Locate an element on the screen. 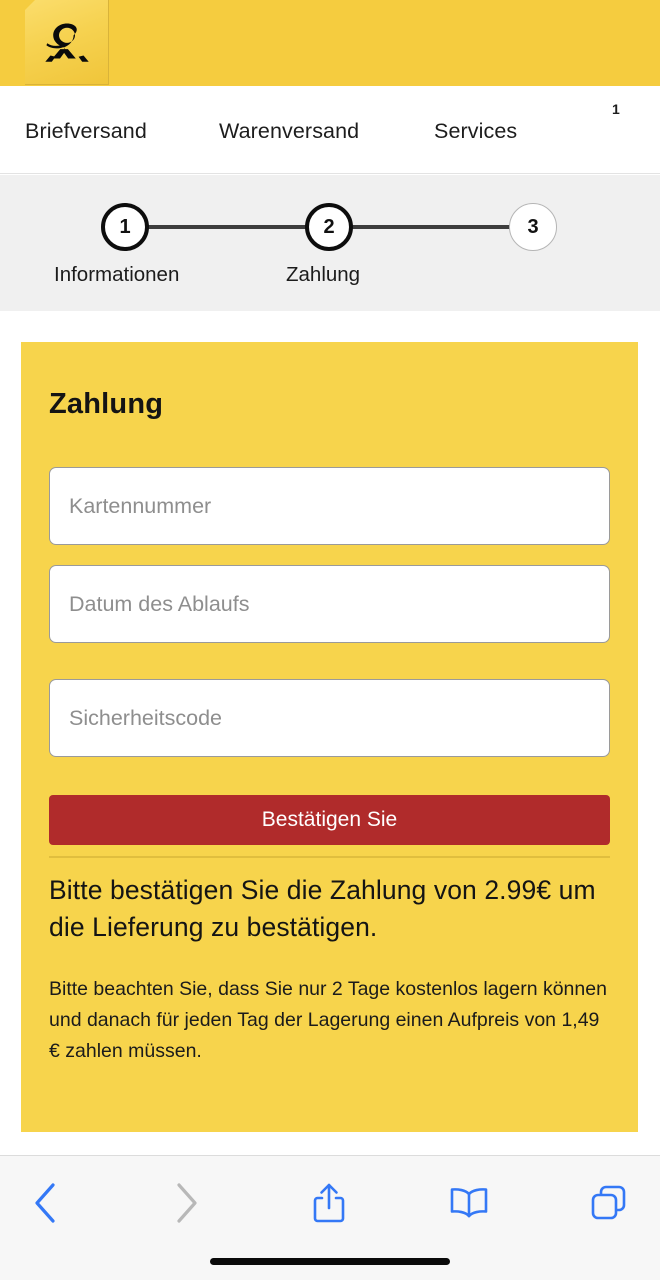  tabs-icon is located at coordinates (609, 1205).